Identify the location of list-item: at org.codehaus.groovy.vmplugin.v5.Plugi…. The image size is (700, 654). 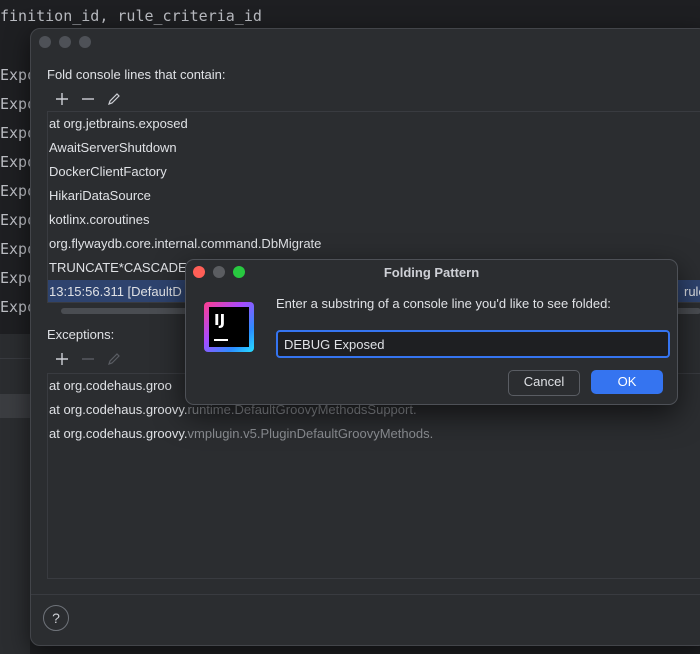
(374, 434).